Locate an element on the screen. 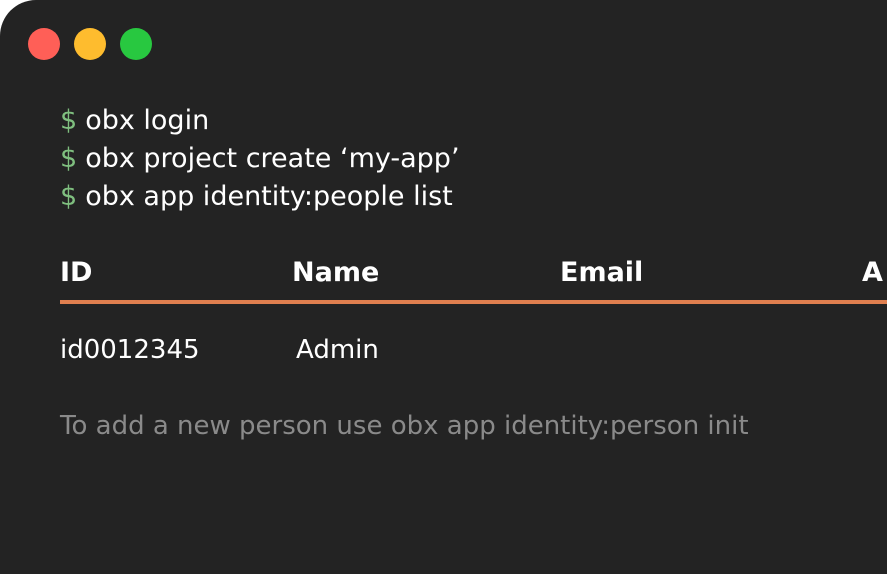  command-text: obx login is located at coordinates (147, 120).